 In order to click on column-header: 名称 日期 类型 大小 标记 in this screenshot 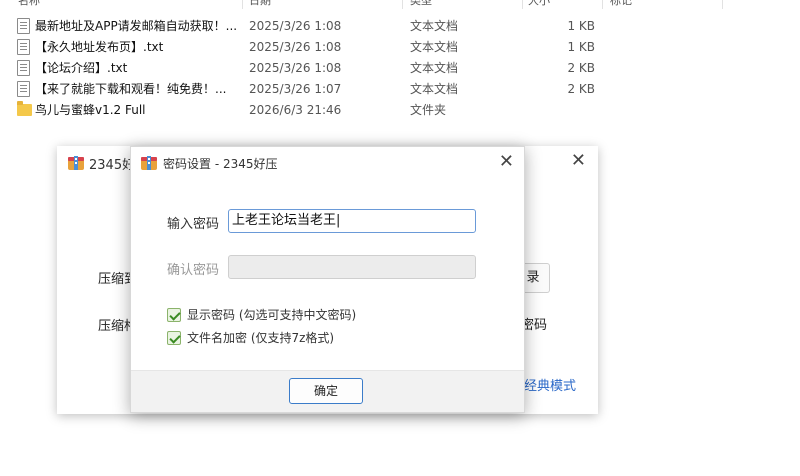, I will do `click(400, 4)`.